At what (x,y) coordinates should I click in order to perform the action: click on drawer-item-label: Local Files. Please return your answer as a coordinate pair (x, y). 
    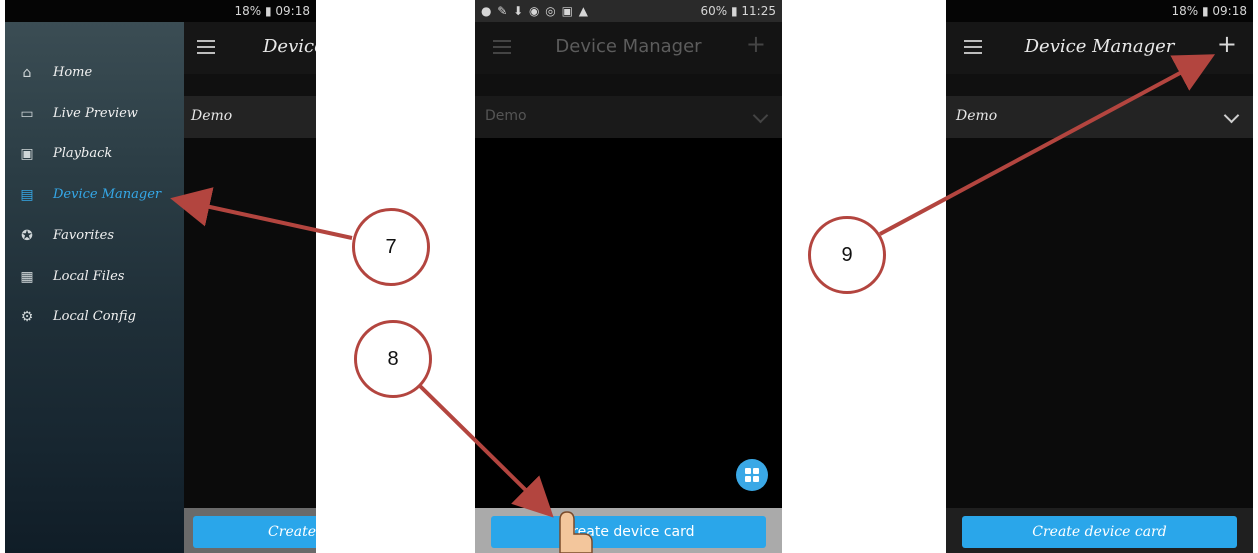
    Looking at the image, I should click on (89, 276).